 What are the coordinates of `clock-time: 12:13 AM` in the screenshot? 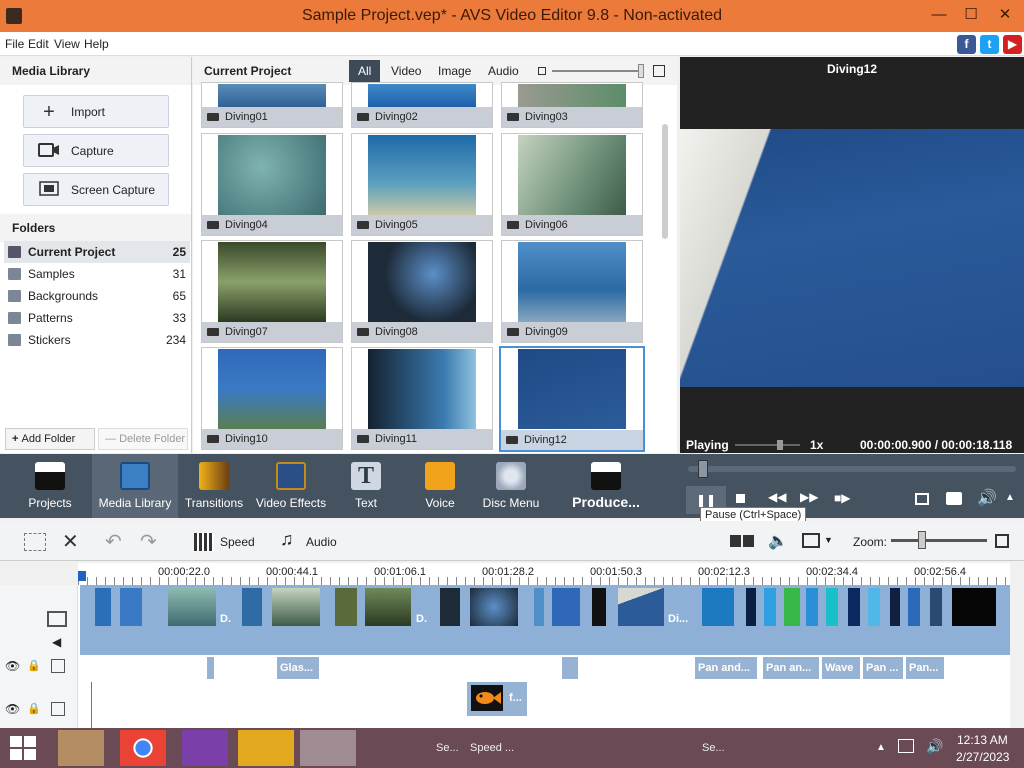 It's located at (982, 740).